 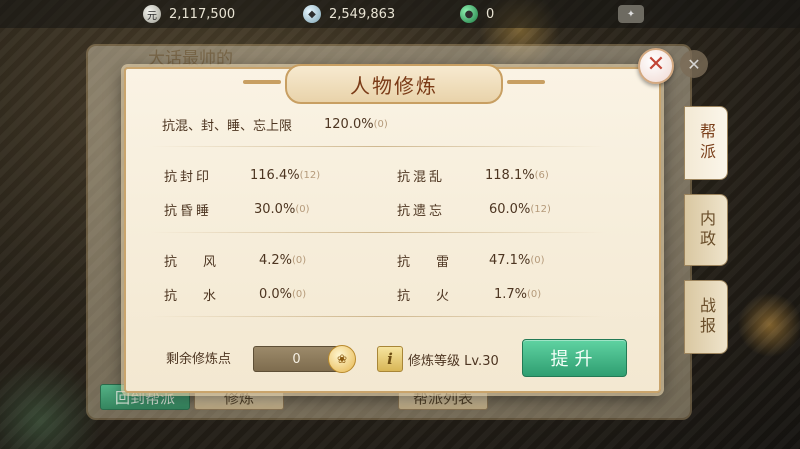 What do you see at coordinates (423, 262) in the screenshot?
I see `stat-label: 抗 雷` at bounding box center [423, 262].